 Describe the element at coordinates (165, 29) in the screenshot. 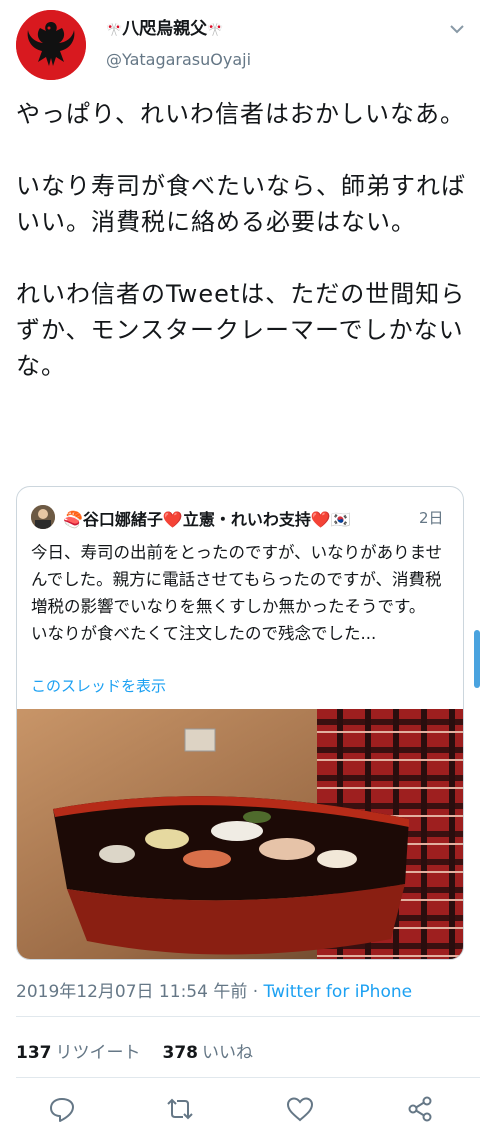

I see `display-name-text: 八咫烏親父` at that location.